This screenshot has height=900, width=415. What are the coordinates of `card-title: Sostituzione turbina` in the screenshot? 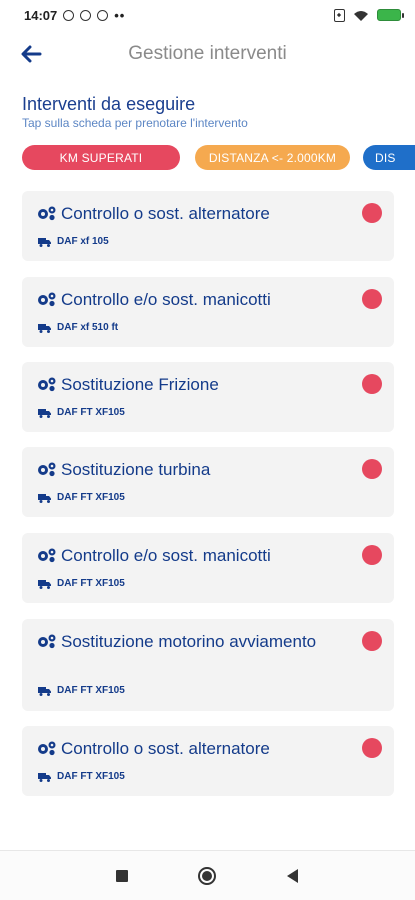 It's located at (196, 470).